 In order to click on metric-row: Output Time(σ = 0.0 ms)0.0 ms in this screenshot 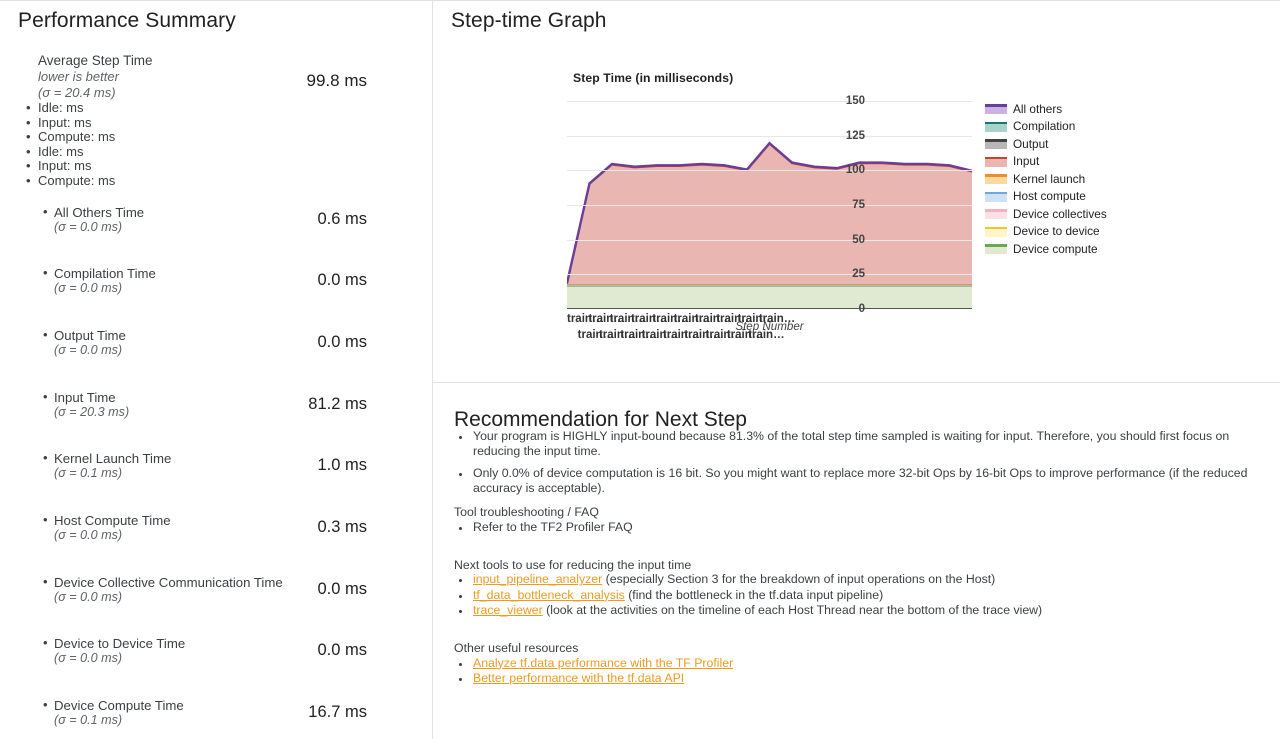, I will do `click(216, 358)`.